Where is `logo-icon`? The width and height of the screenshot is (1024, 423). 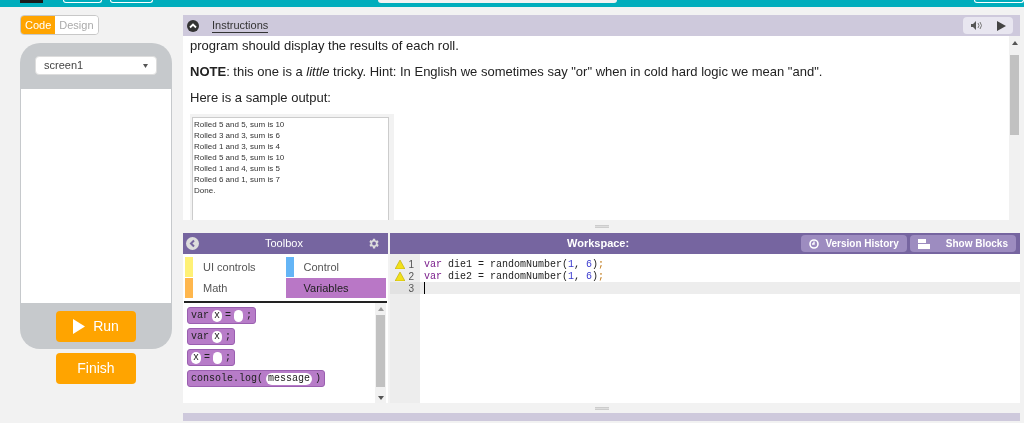
logo-icon is located at coordinates (32, 1).